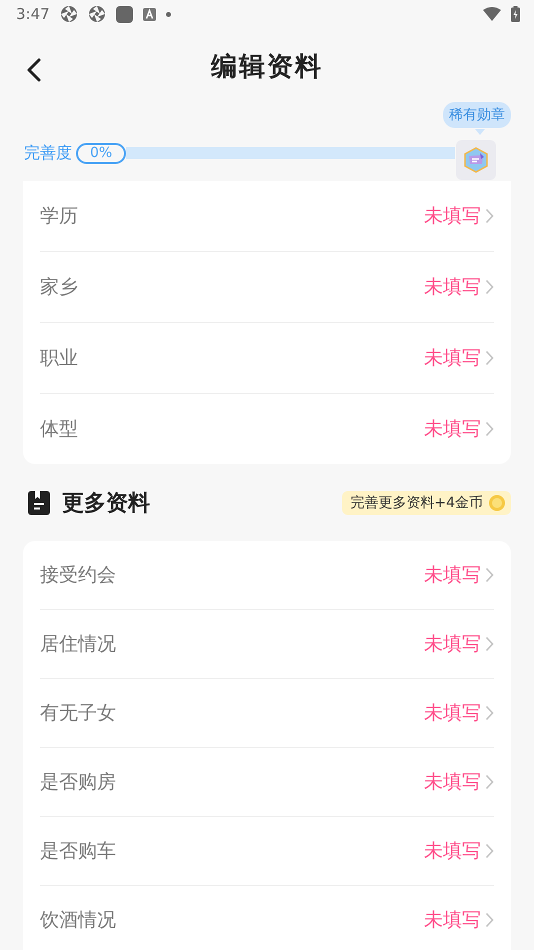  Describe the element at coordinates (267, 358) in the screenshot. I see `profile-row: 职业 未填写` at that location.